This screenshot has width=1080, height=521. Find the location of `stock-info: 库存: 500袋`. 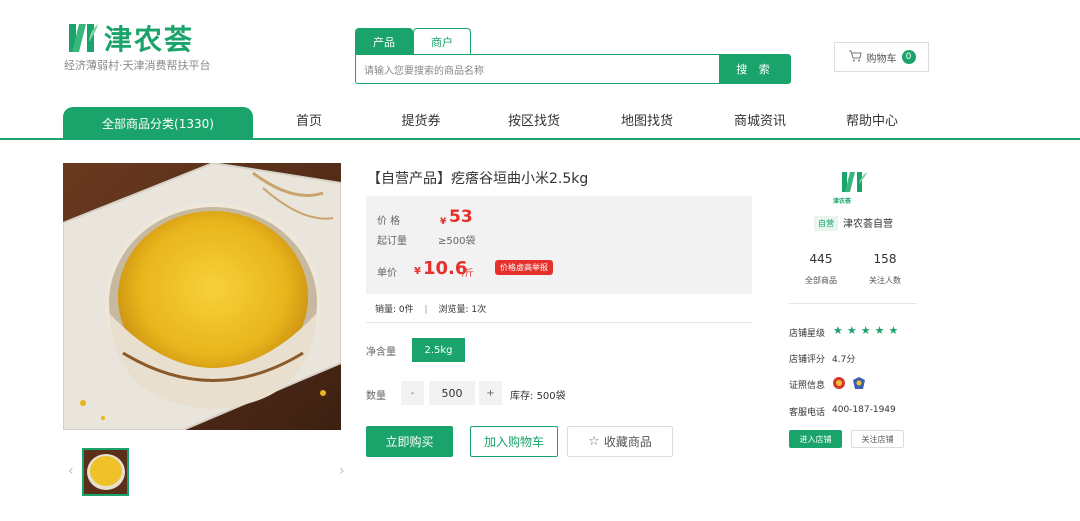

stock-info: 库存: 500袋 is located at coordinates (538, 394).